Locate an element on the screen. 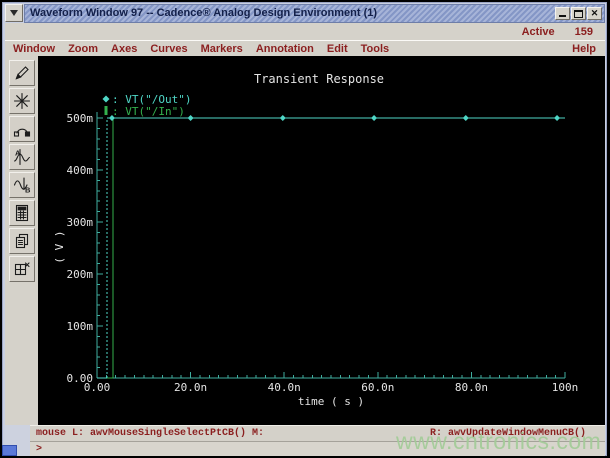 Image resolution: width=610 pixels, height=458 pixels. horizontal-marker-button: B is located at coordinates (21, 185).